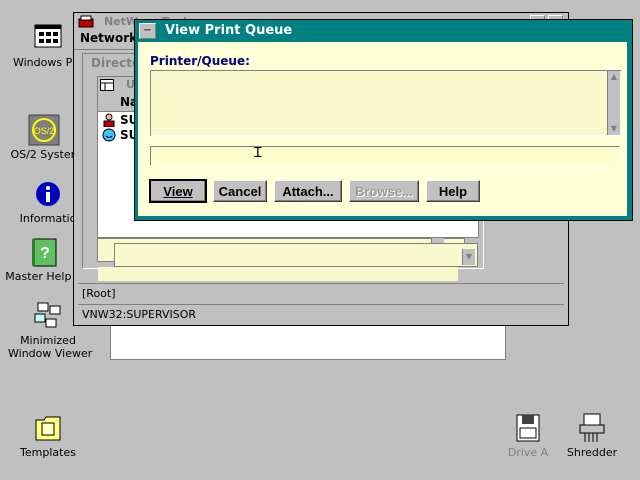  What do you see at coordinates (258, 153) in the screenshot?
I see `text-cursor-icon: Ɪ` at bounding box center [258, 153].